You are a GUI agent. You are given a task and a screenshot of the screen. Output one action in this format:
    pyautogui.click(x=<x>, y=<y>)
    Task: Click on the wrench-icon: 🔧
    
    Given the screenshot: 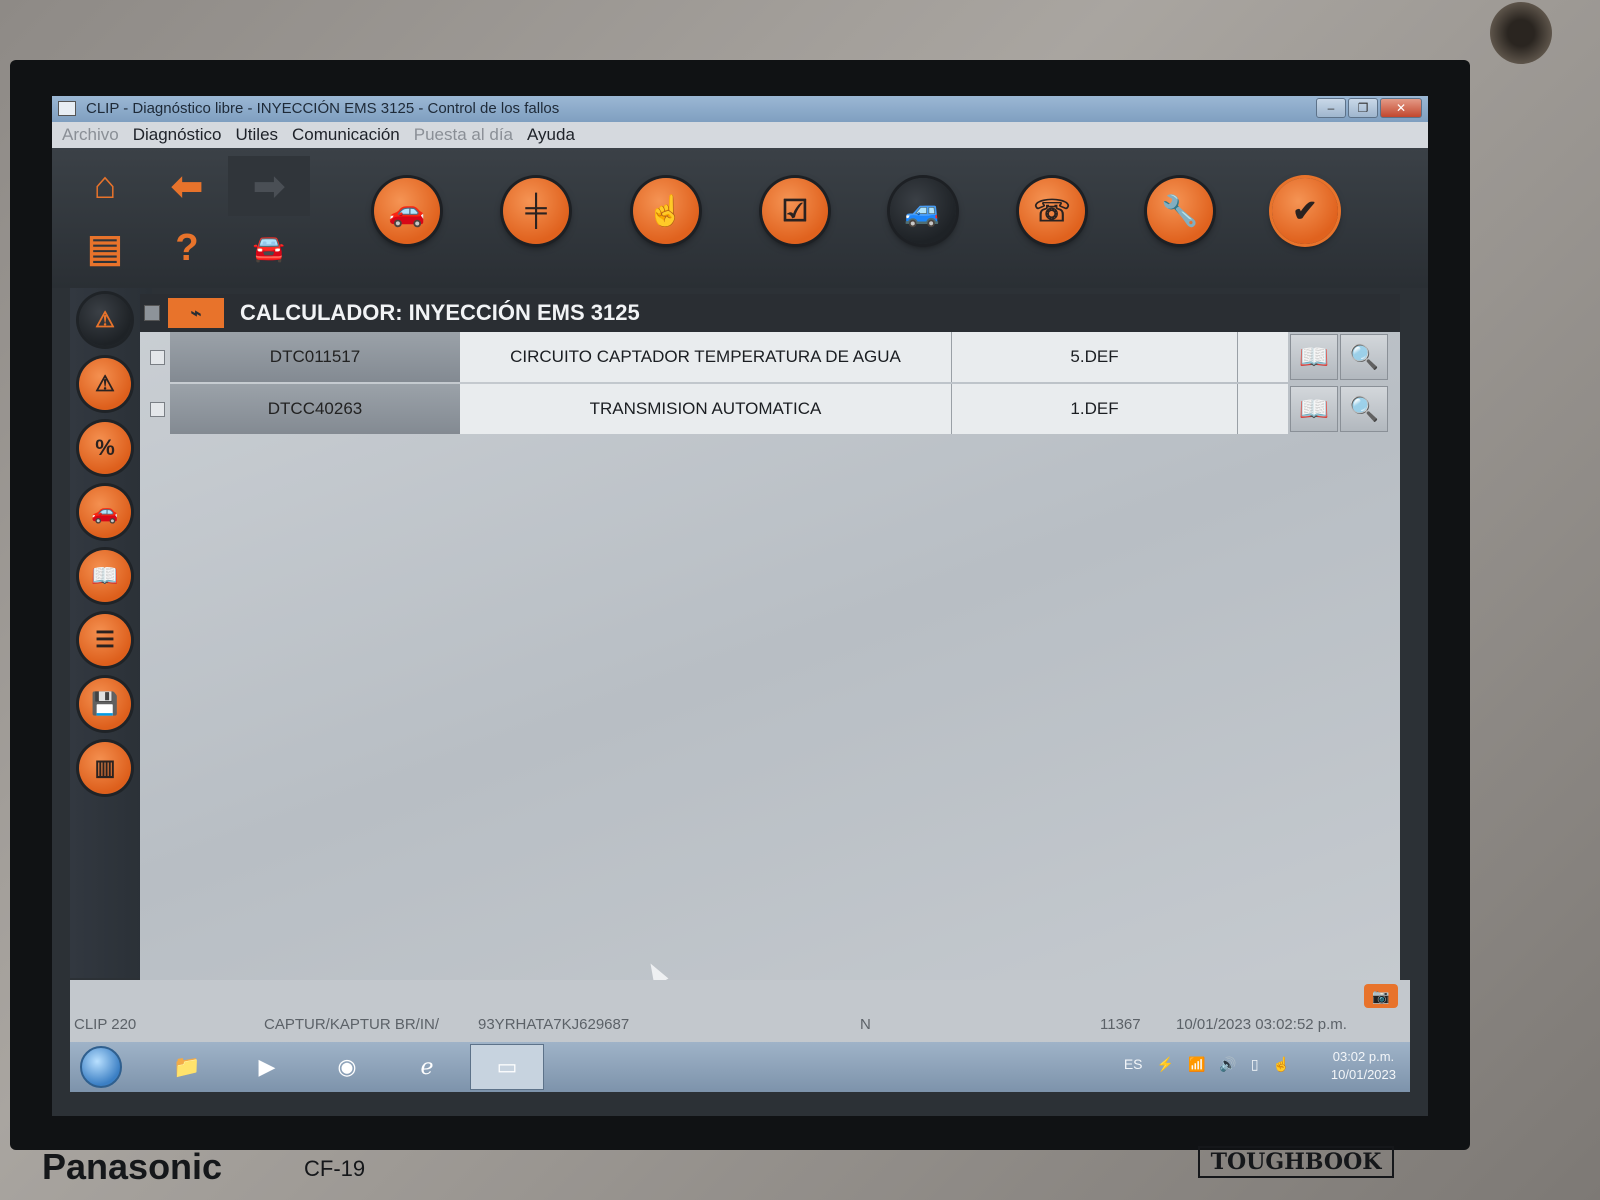 What is the action you would take?
    pyautogui.click(x=1180, y=211)
    